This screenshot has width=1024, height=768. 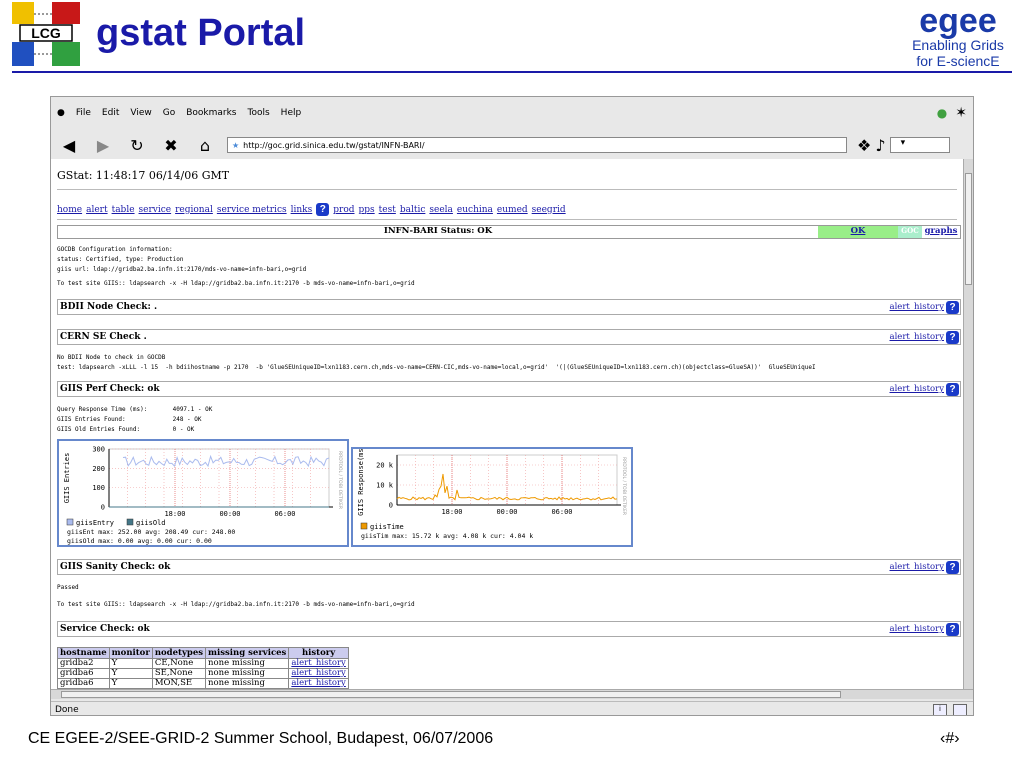 I want to click on col-hostname: hostname, so click(x=83, y=653).